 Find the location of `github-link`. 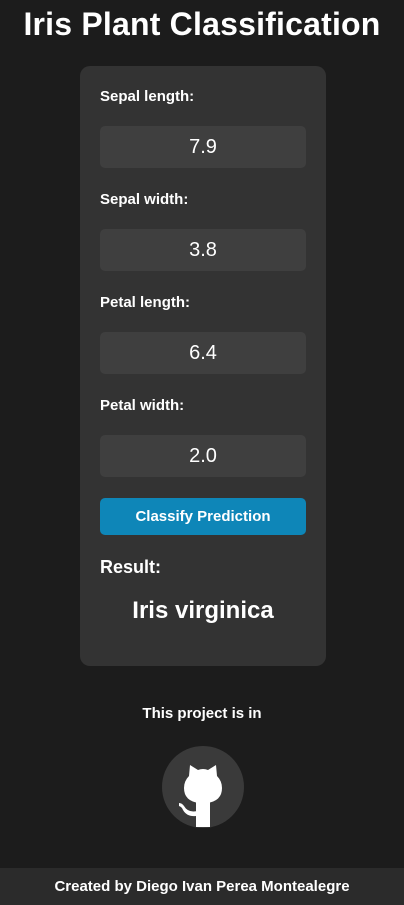

github-link is located at coordinates (203, 787).